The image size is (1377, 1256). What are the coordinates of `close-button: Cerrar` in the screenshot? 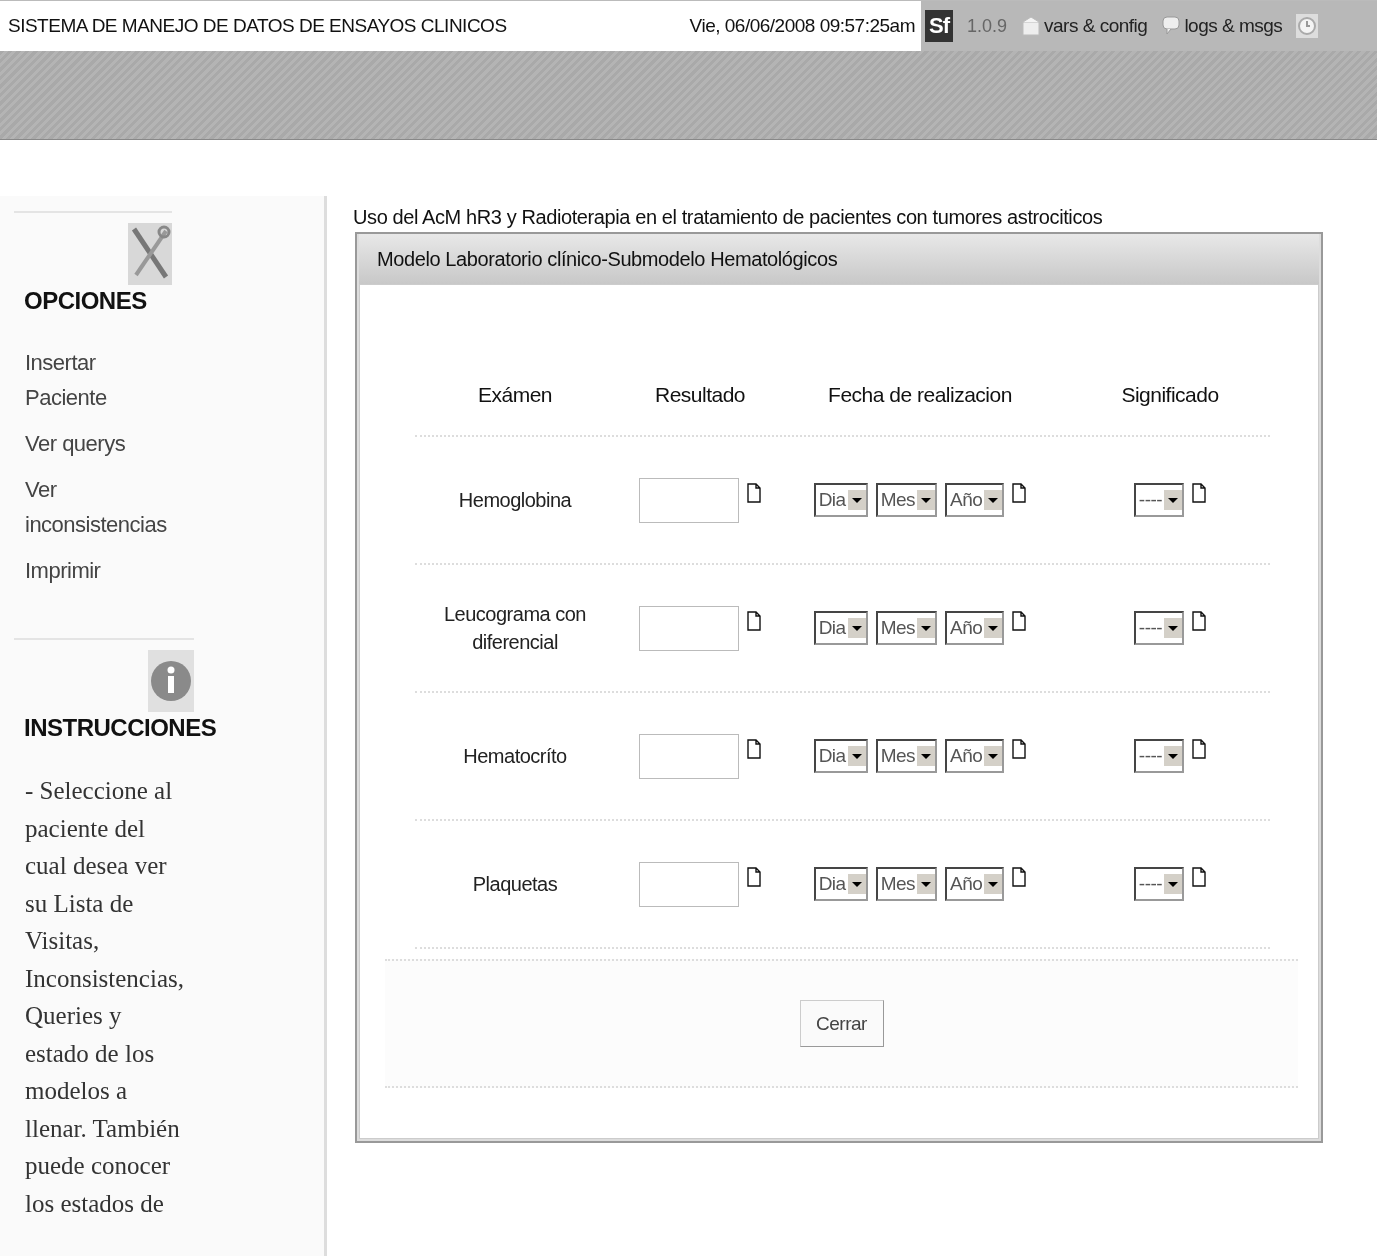 It's located at (841, 1023).